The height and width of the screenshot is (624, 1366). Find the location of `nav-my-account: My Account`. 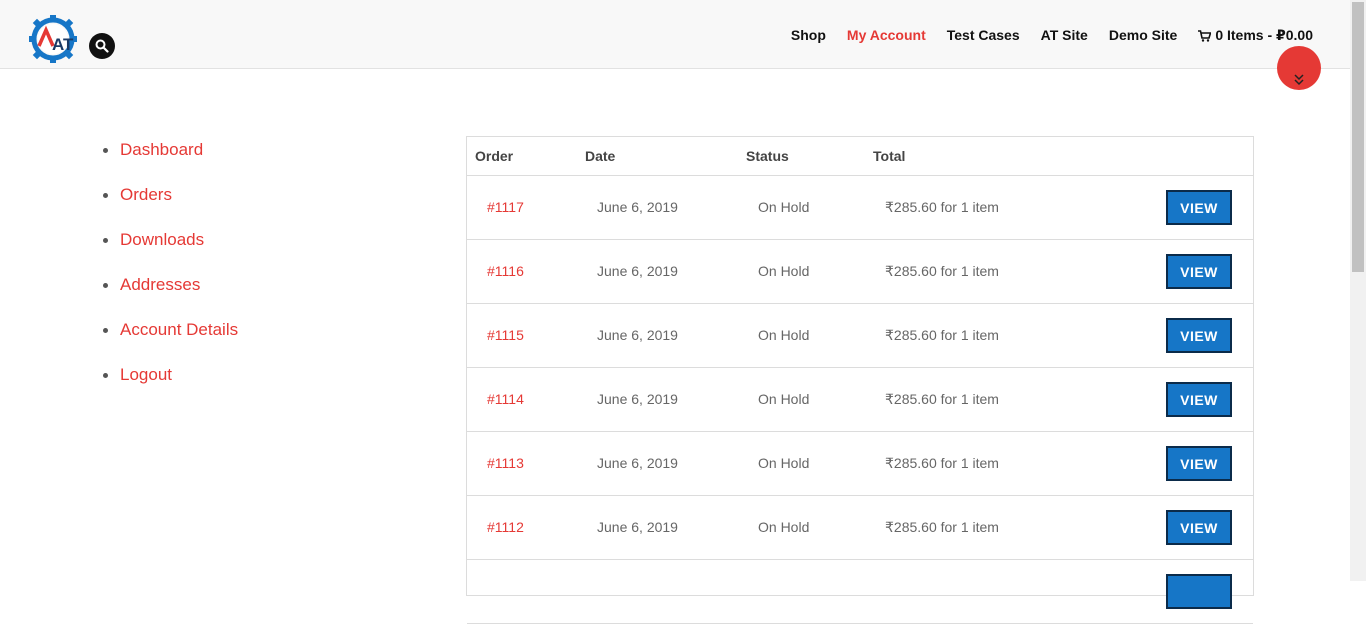

nav-my-account: My Account is located at coordinates (886, 35).